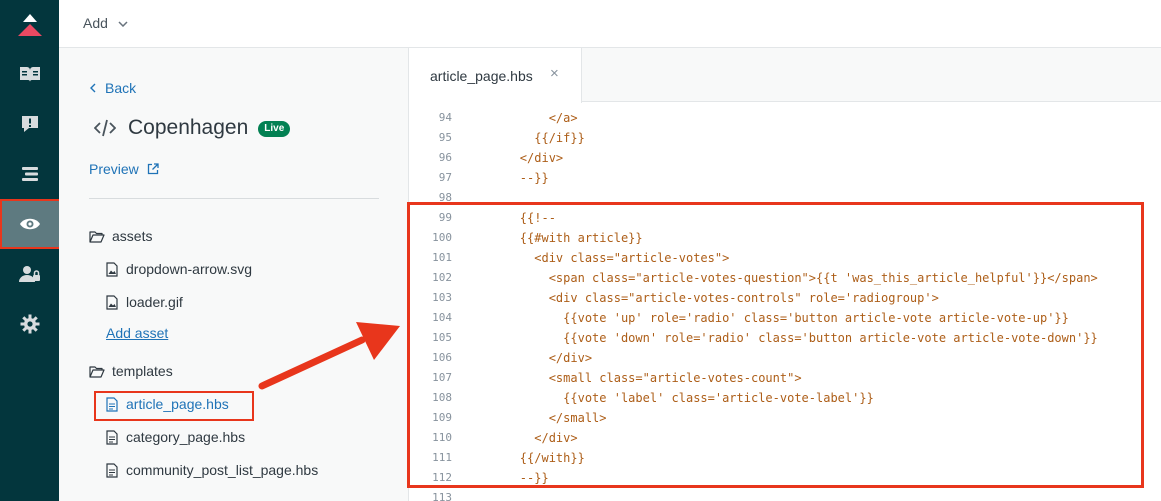 The image size is (1161, 501). What do you see at coordinates (188, 127) in the screenshot?
I see `theme-name: Copenhagen` at bounding box center [188, 127].